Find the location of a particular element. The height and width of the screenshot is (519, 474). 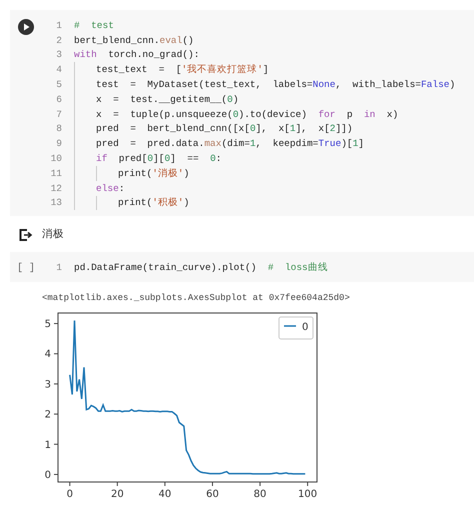

line-number: 8 is located at coordinates (58, 128).